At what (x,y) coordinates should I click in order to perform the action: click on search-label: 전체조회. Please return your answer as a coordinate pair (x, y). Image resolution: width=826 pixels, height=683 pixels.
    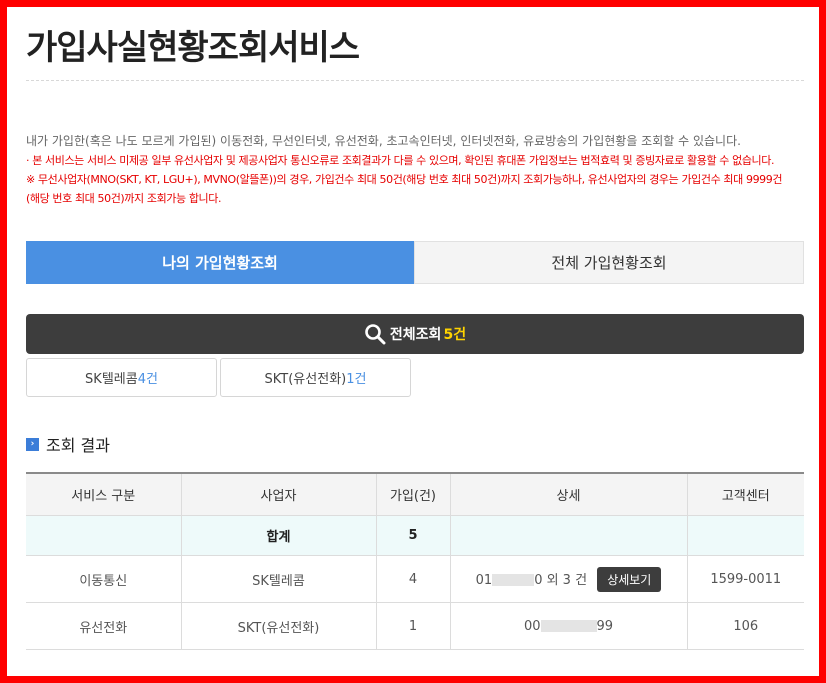
    Looking at the image, I should click on (415, 335).